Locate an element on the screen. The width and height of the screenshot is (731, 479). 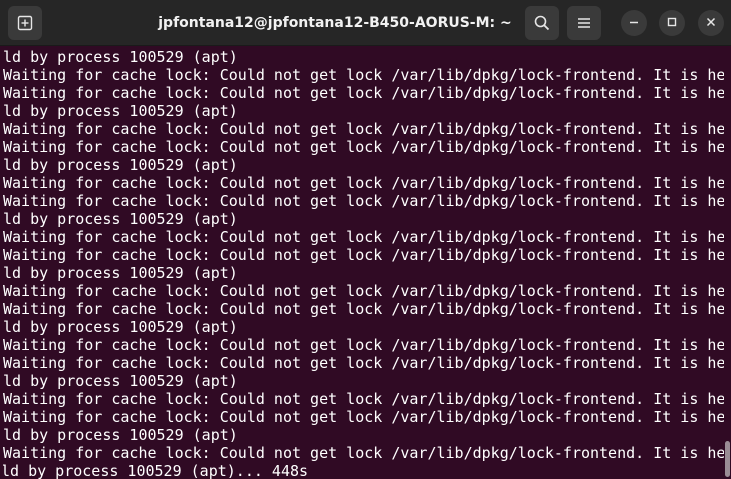
maximize-icon is located at coordinates (672, 23).